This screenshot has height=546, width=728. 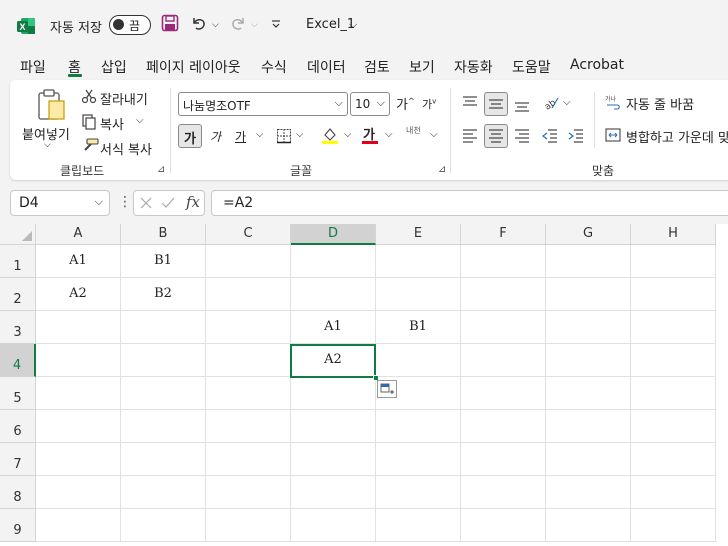 What do you see at coordinates (370, 104) in the screenshot?
I see `font-size-select: 10 ⌵` at bounding box center [370, 104].